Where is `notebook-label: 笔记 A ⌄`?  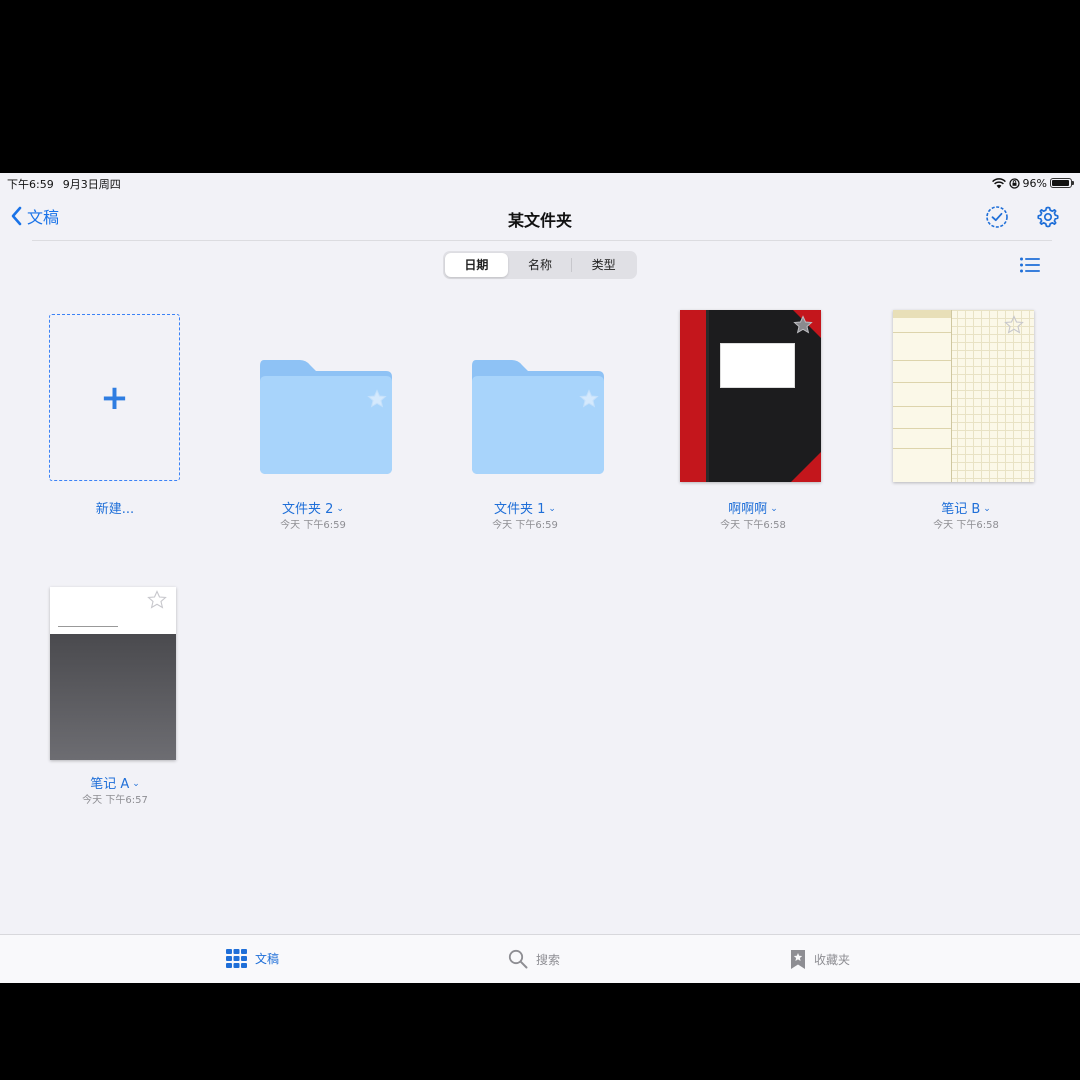
notebook-label: 笔记 A ⌄ is located at coordinates (115, 782).